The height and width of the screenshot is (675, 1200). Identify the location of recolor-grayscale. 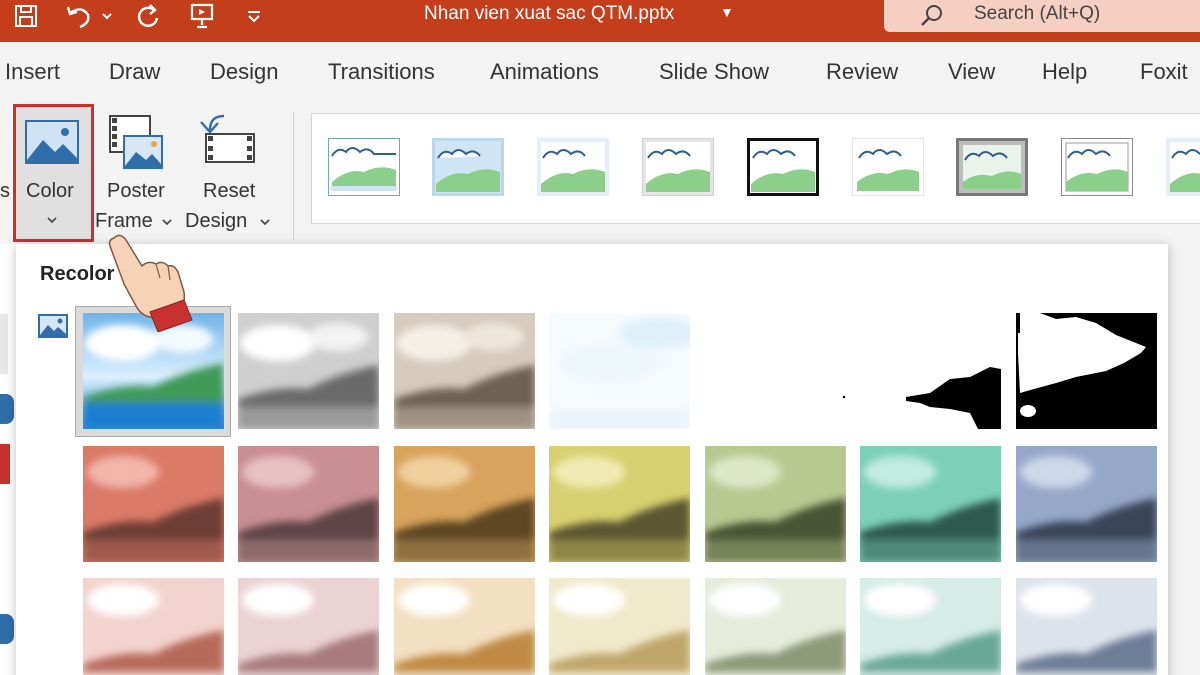
(308, 371).